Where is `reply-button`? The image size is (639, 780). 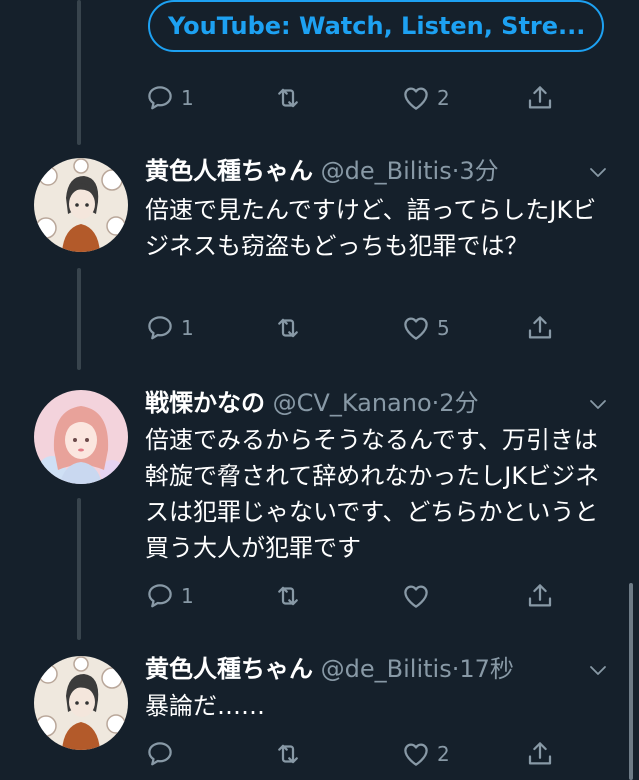
reply-button is located at coordinates (163, 754).